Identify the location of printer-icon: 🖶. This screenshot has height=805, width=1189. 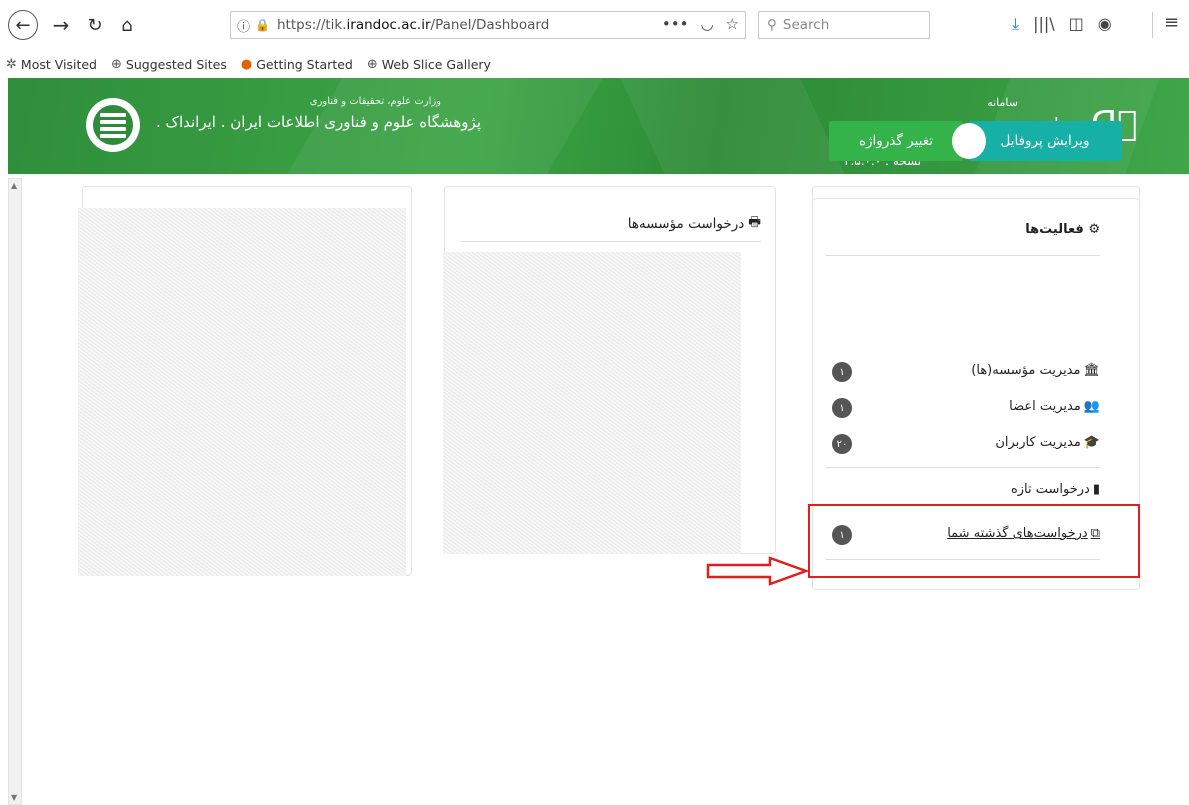
(754, 222).